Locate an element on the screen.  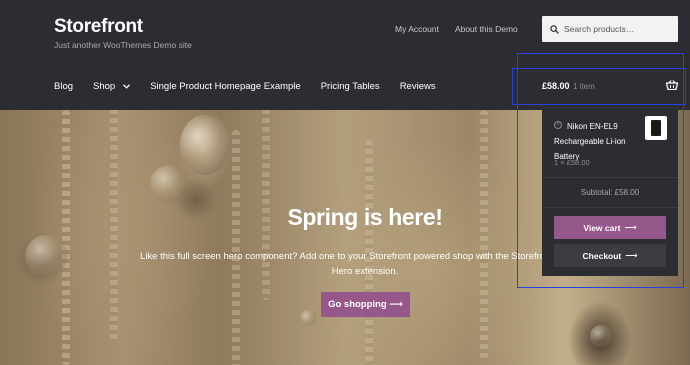
site-title: Storefront is located at coordinates (98, 27).